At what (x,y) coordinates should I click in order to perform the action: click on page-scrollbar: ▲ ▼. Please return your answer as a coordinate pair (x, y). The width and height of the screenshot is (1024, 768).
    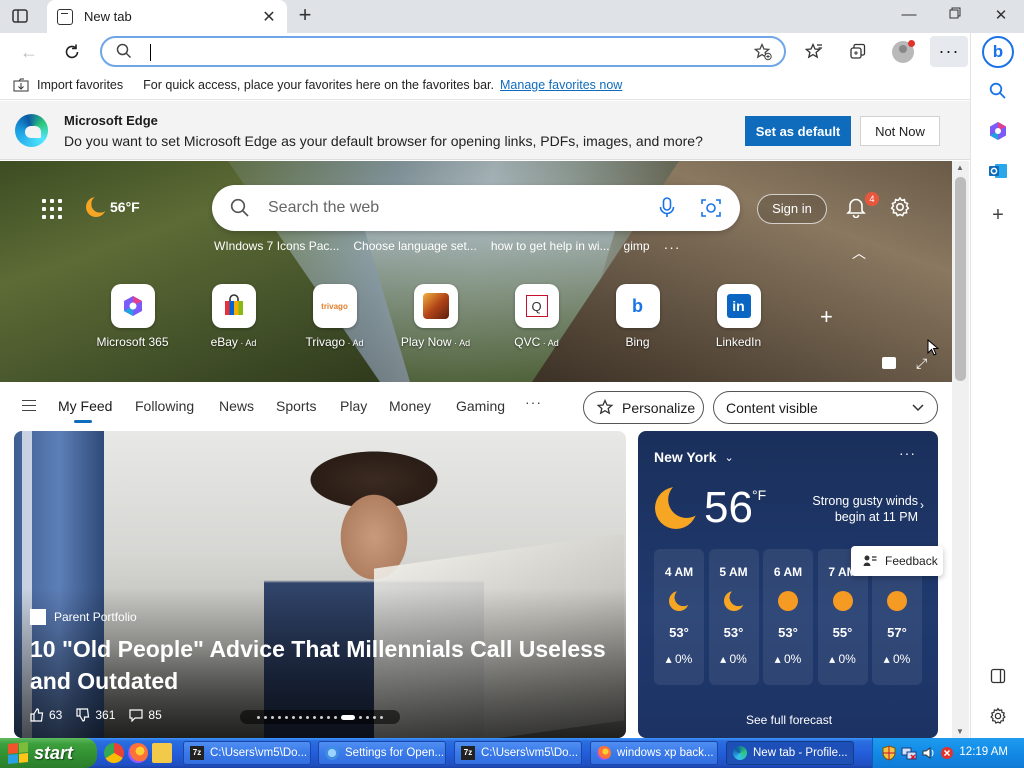
    Looking at the image, I should click on (960, 449).